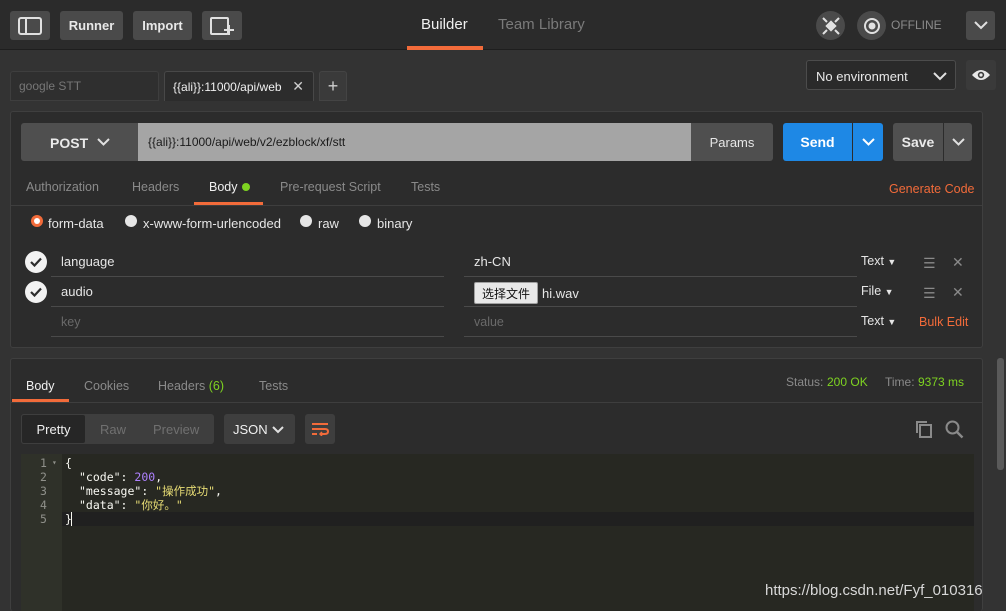 The height and width of the screenshot is (611, 1006). What do you see at coordinates (330, 187) in the screenshot?
I see `tab-prerequest-script: Pre-request Script` at bounding box center [330, 187].